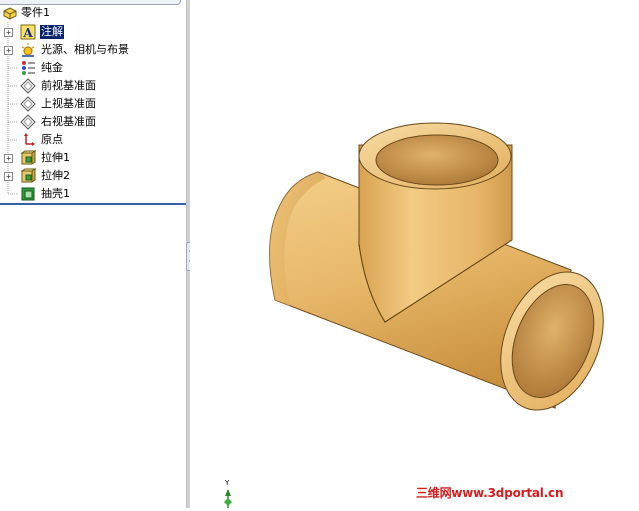  I want to click on tree-item-top-plane: 上视基准面, so click(90, 104).